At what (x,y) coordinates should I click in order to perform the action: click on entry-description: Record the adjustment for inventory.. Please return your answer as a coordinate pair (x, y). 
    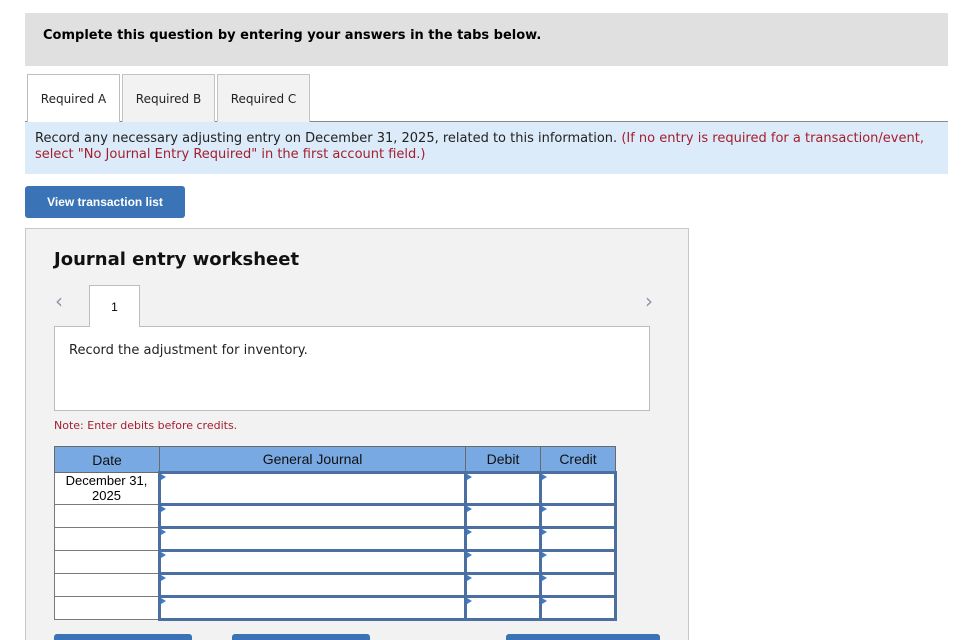
    Looking at the image, I should click on (188, 350).